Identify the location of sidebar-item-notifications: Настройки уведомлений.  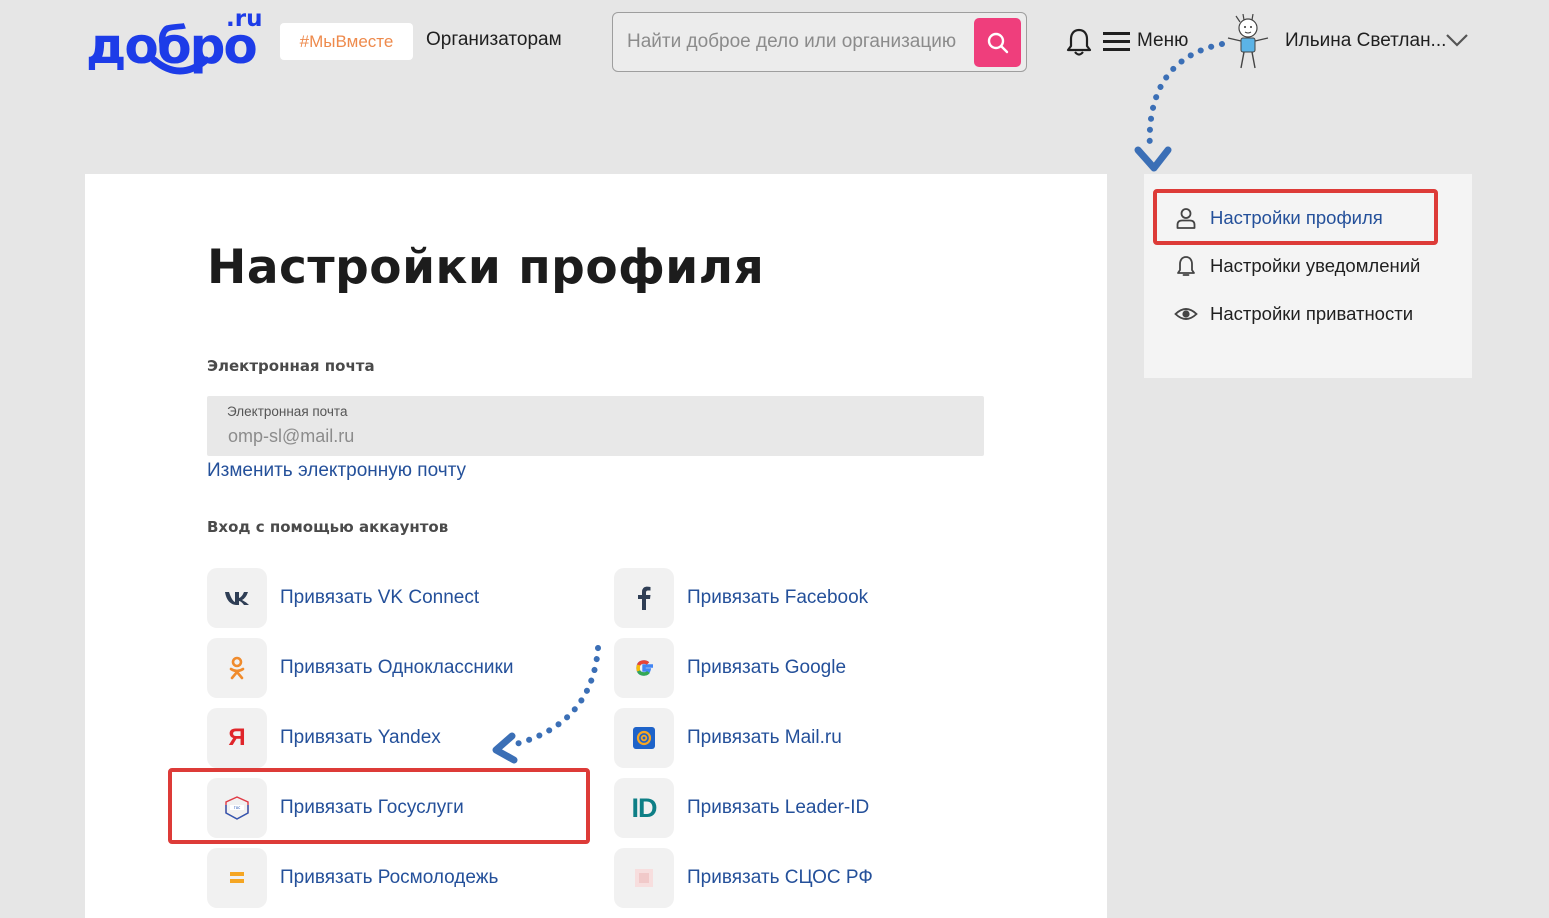
(1297, 266).